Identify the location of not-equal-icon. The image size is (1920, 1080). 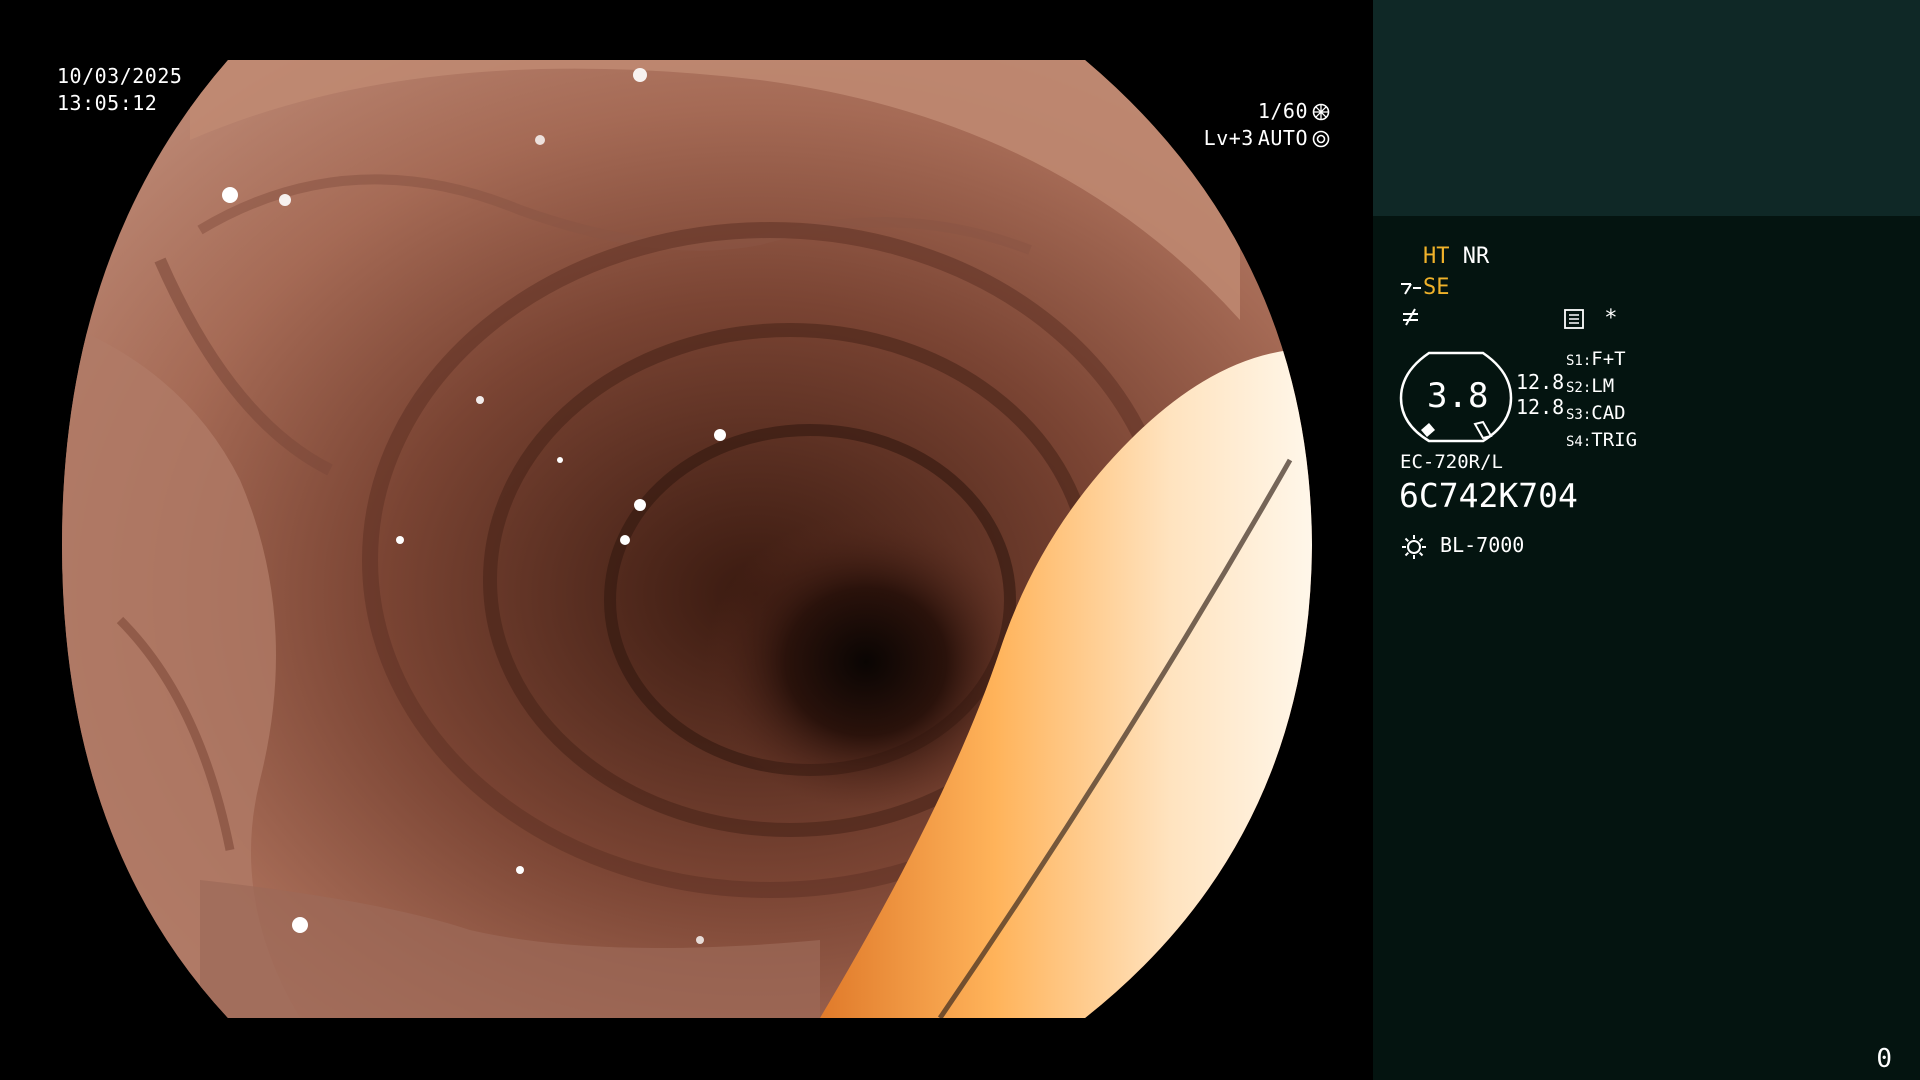
(1410, 317).